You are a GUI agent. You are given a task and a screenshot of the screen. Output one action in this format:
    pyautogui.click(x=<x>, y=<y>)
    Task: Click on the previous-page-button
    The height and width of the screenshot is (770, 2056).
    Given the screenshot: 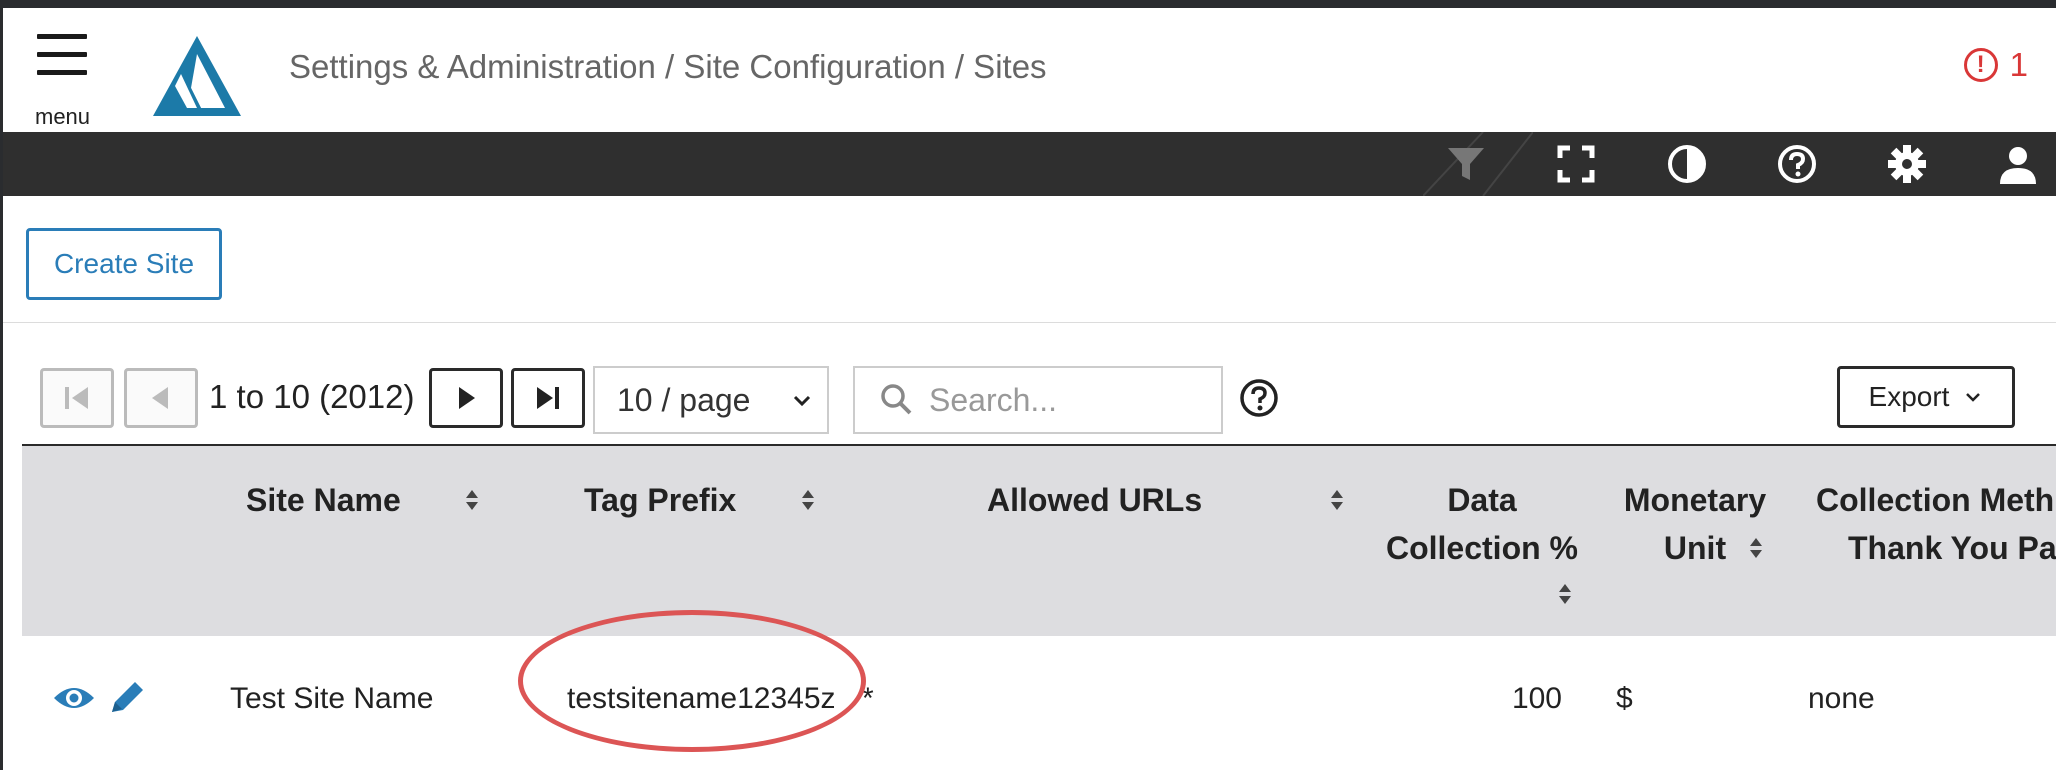 What is the action you would take?
    pyautogui.click(x=161, y=398)
    